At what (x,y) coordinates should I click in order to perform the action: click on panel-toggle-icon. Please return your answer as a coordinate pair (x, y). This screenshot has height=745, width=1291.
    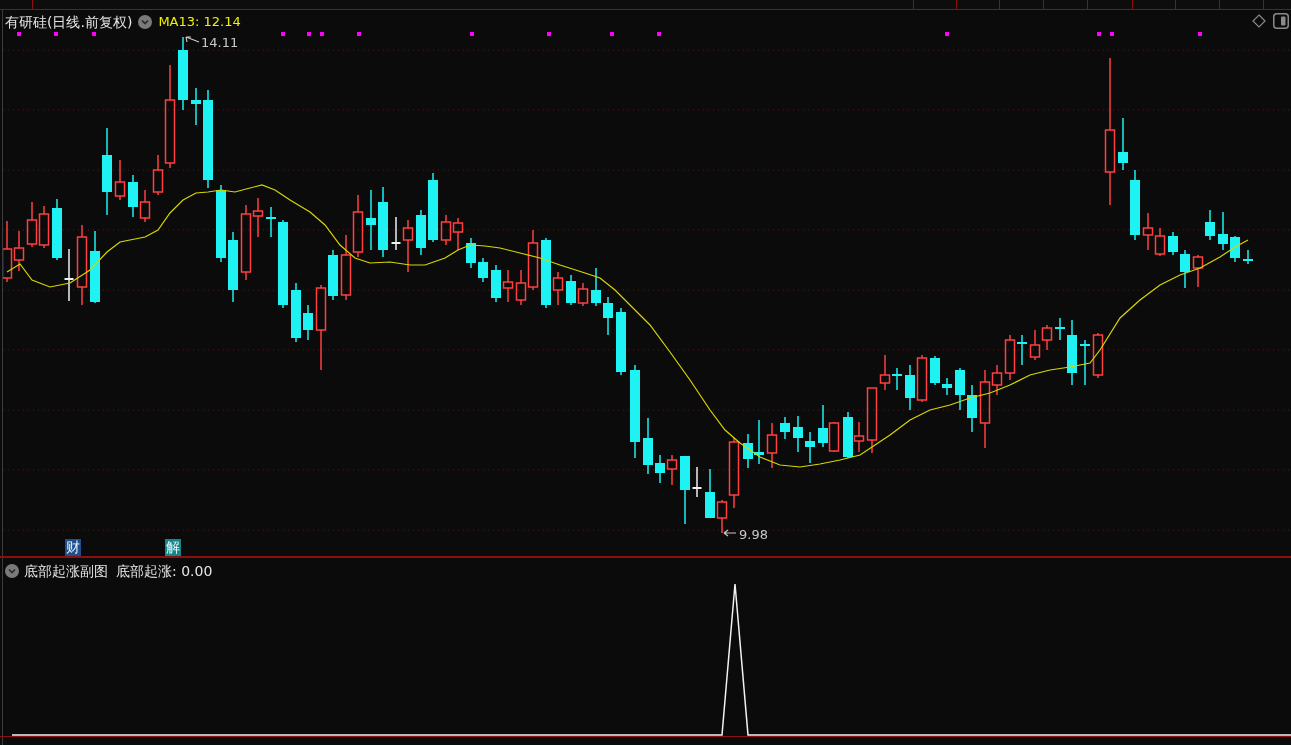
    Looking at the image, I should click on (1281, 21).